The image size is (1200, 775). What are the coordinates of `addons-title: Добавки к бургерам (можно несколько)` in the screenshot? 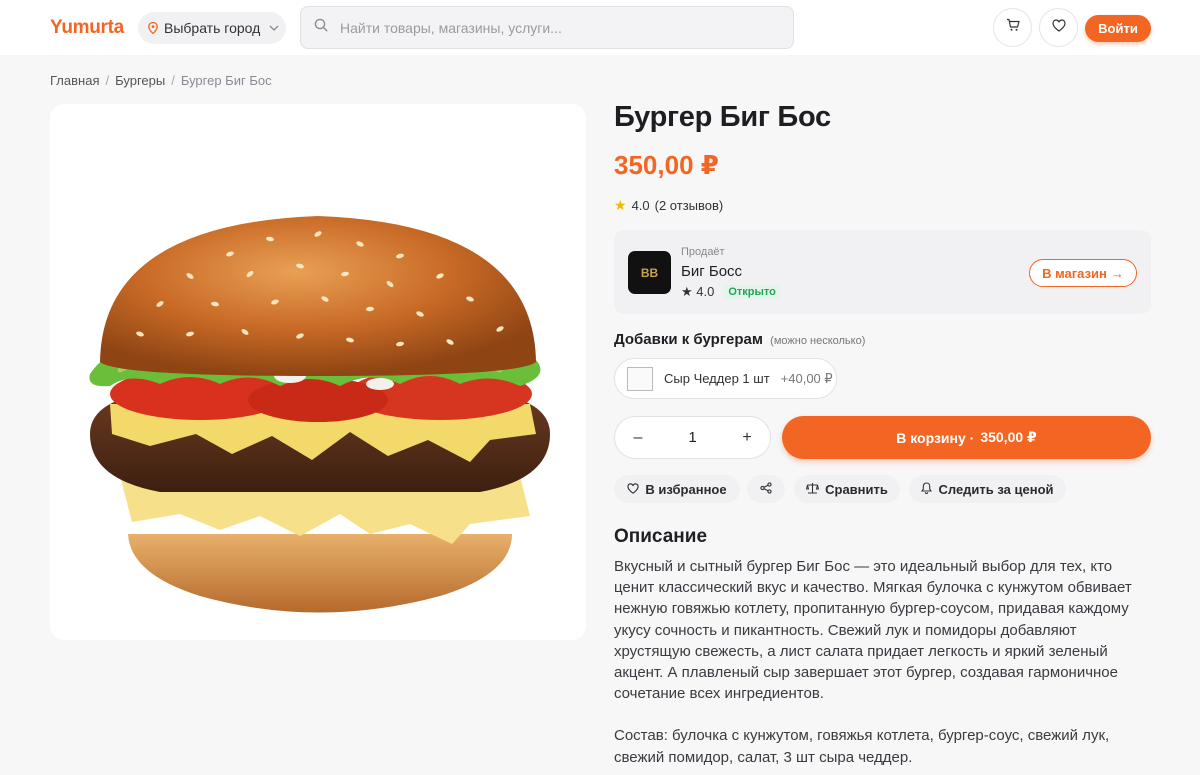 It's located at (739, 339).